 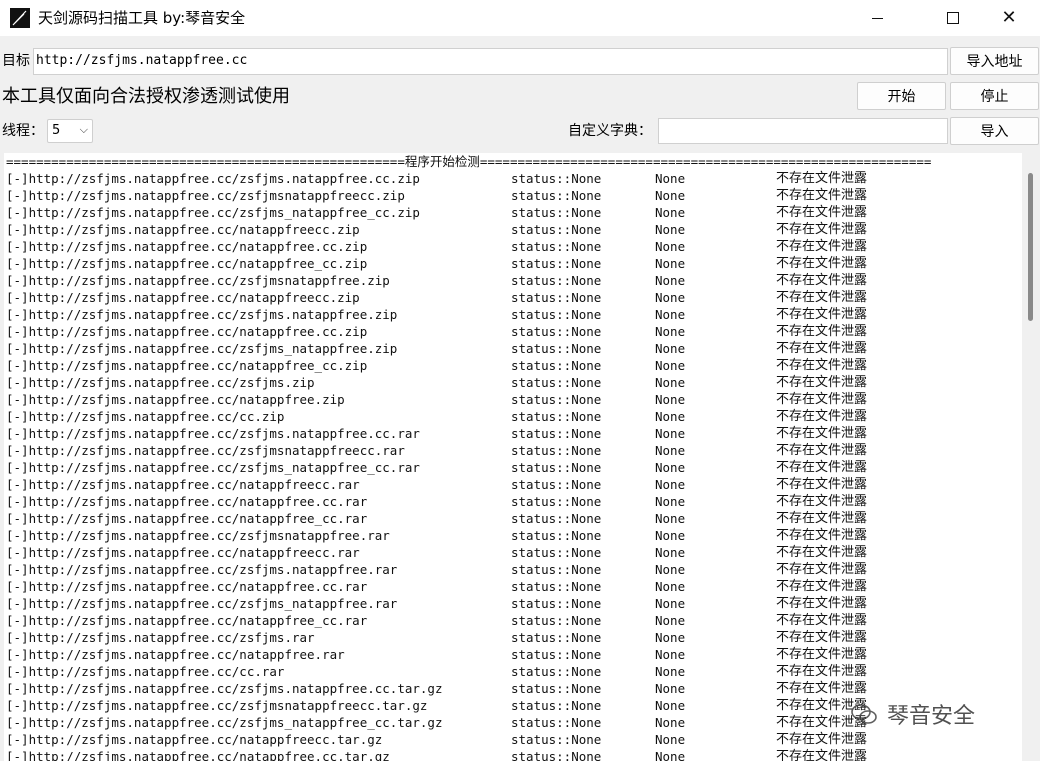 I want to click on close-button: ✕, so click(x=1009, y=18).